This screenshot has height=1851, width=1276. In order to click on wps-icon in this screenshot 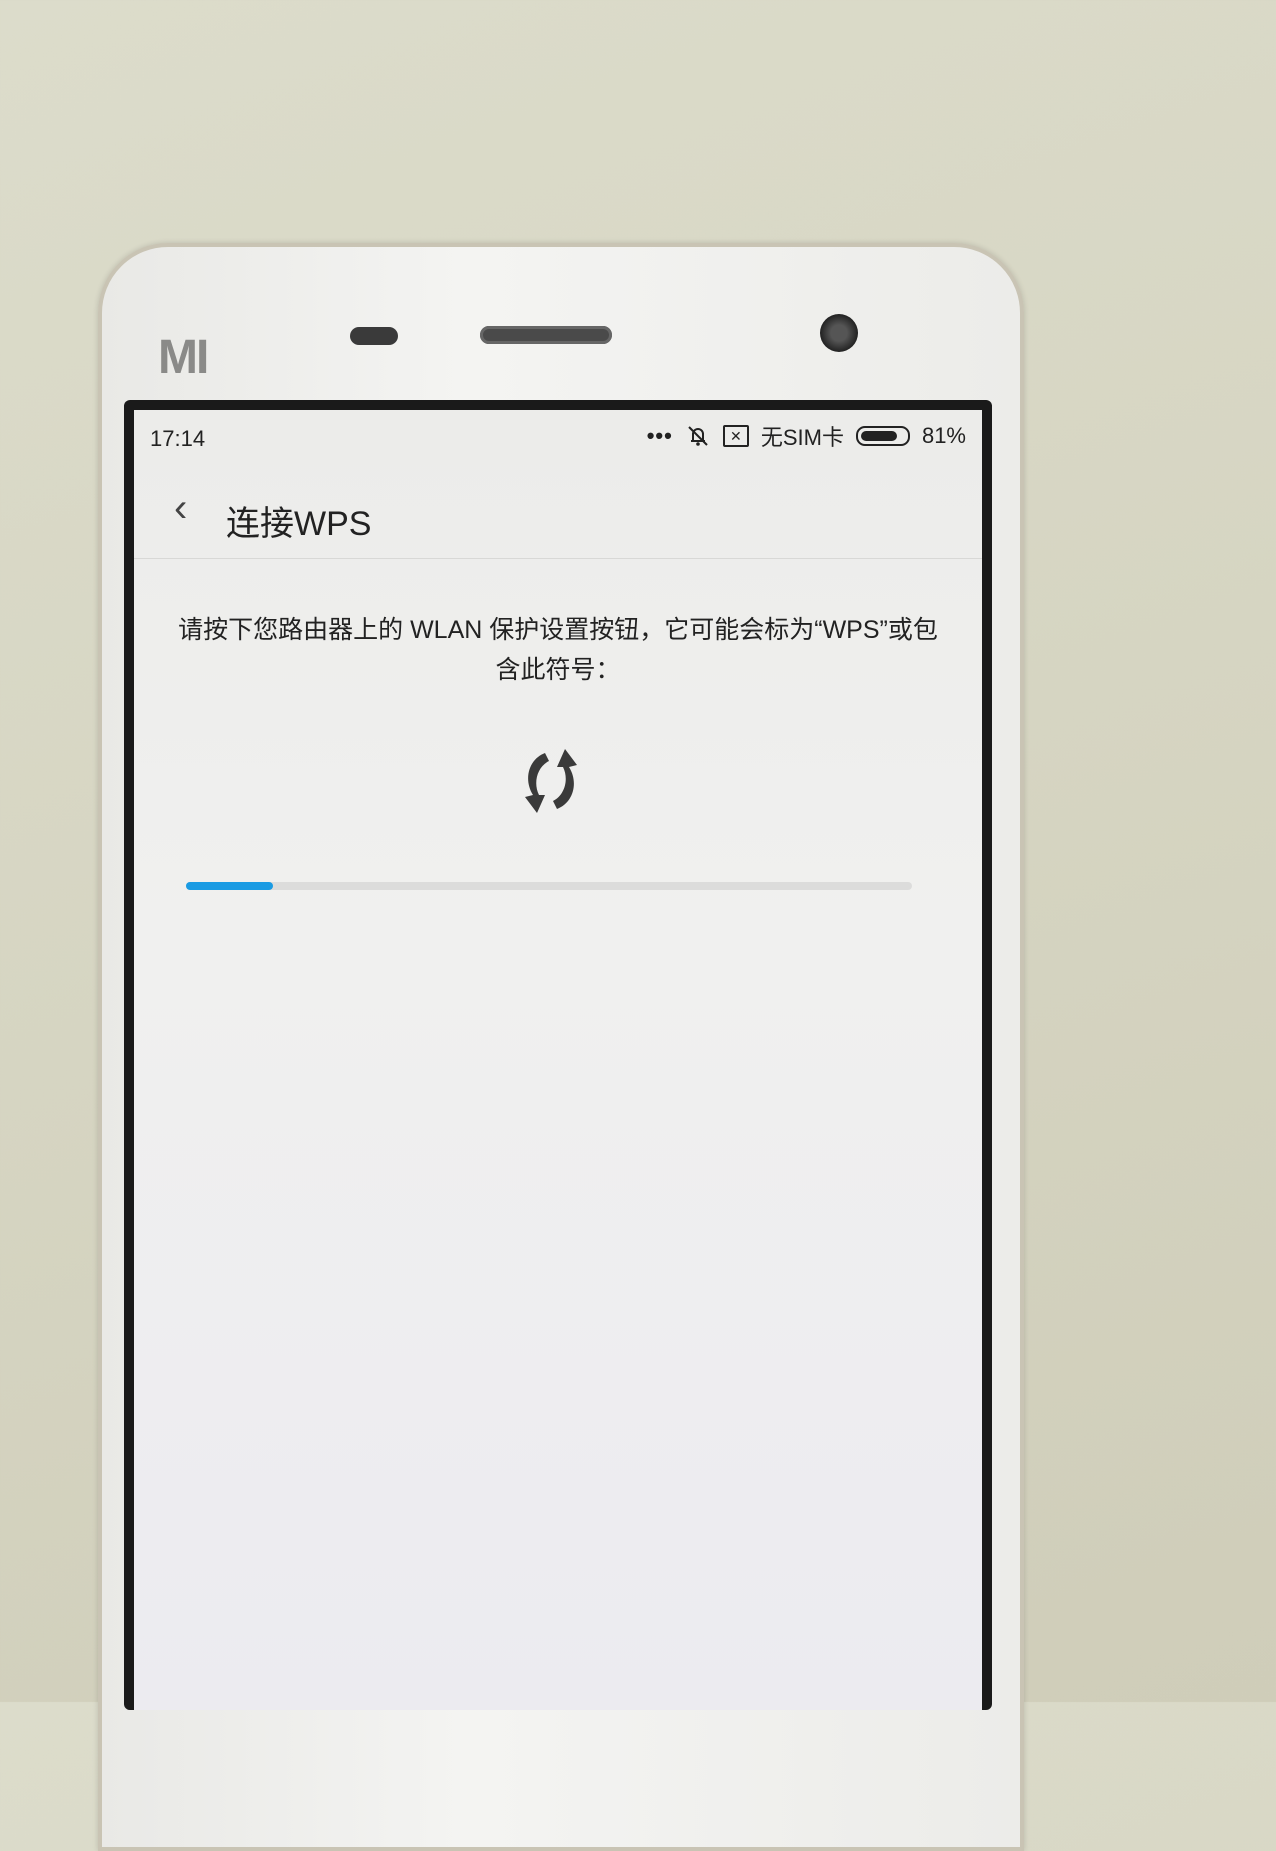, I will do `click(551, 781)`.